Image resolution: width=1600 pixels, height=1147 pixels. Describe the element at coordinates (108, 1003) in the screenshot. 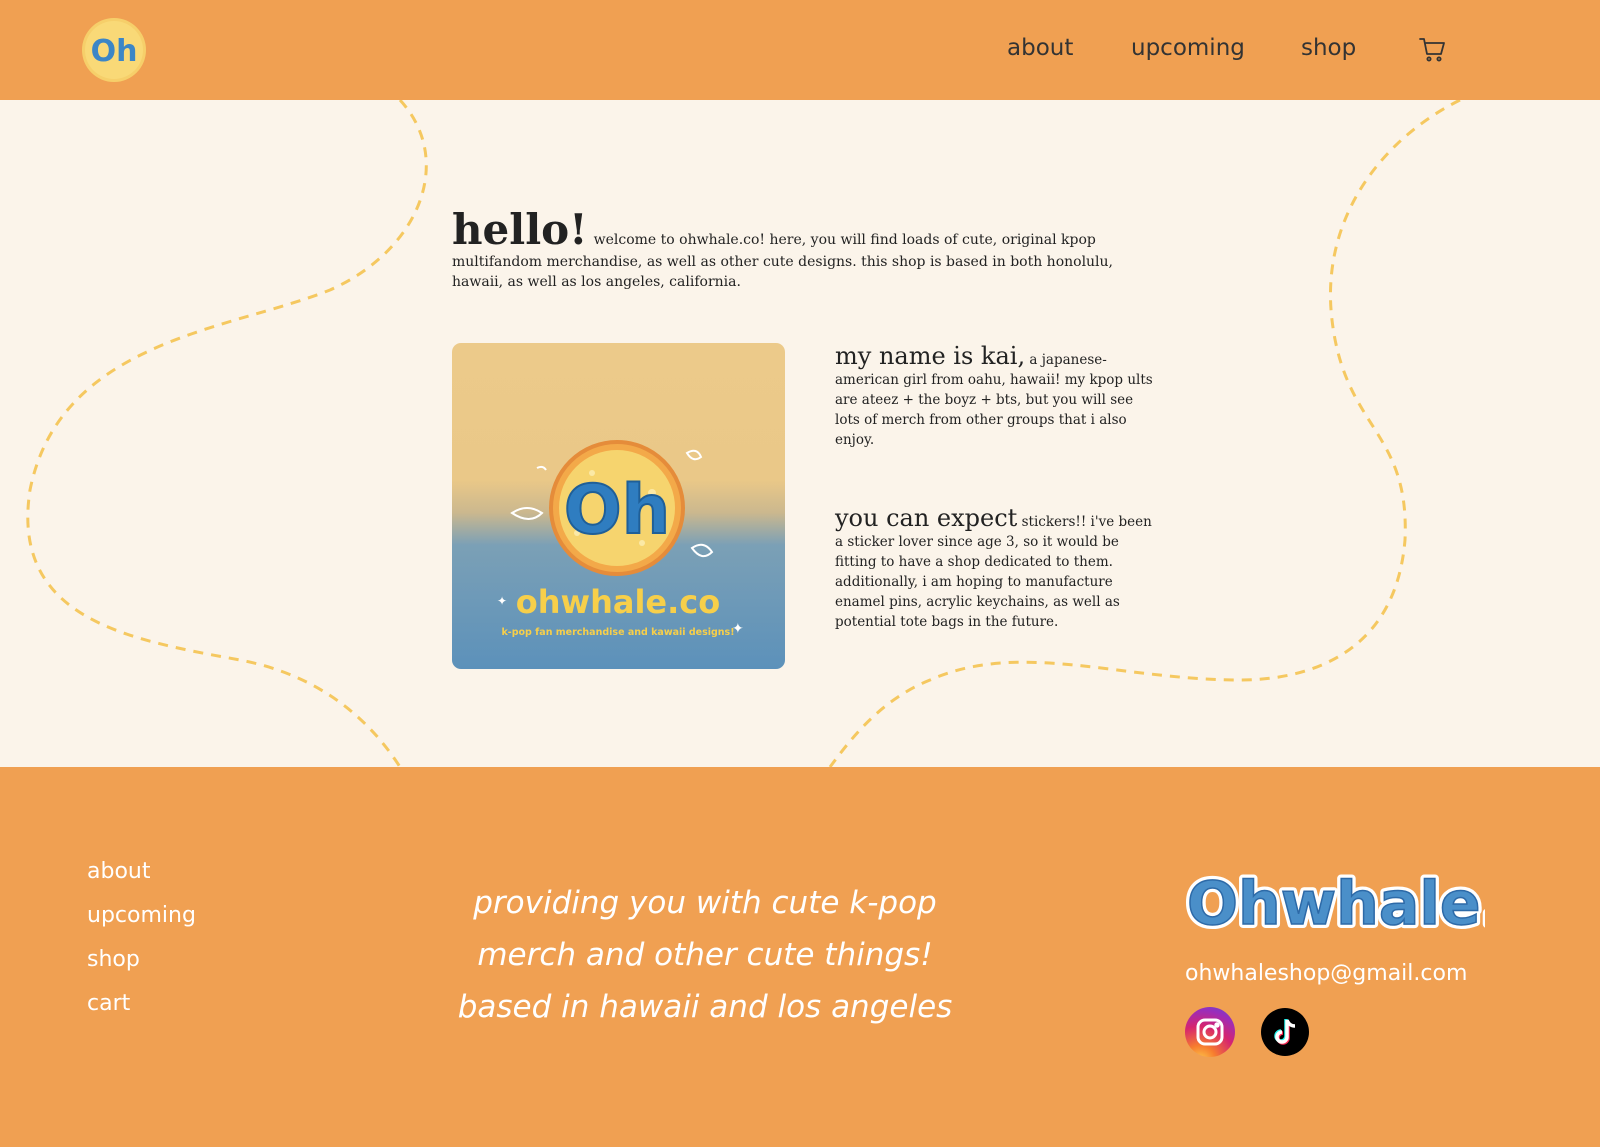

I see `footer-nav-cart: cart` at that location.